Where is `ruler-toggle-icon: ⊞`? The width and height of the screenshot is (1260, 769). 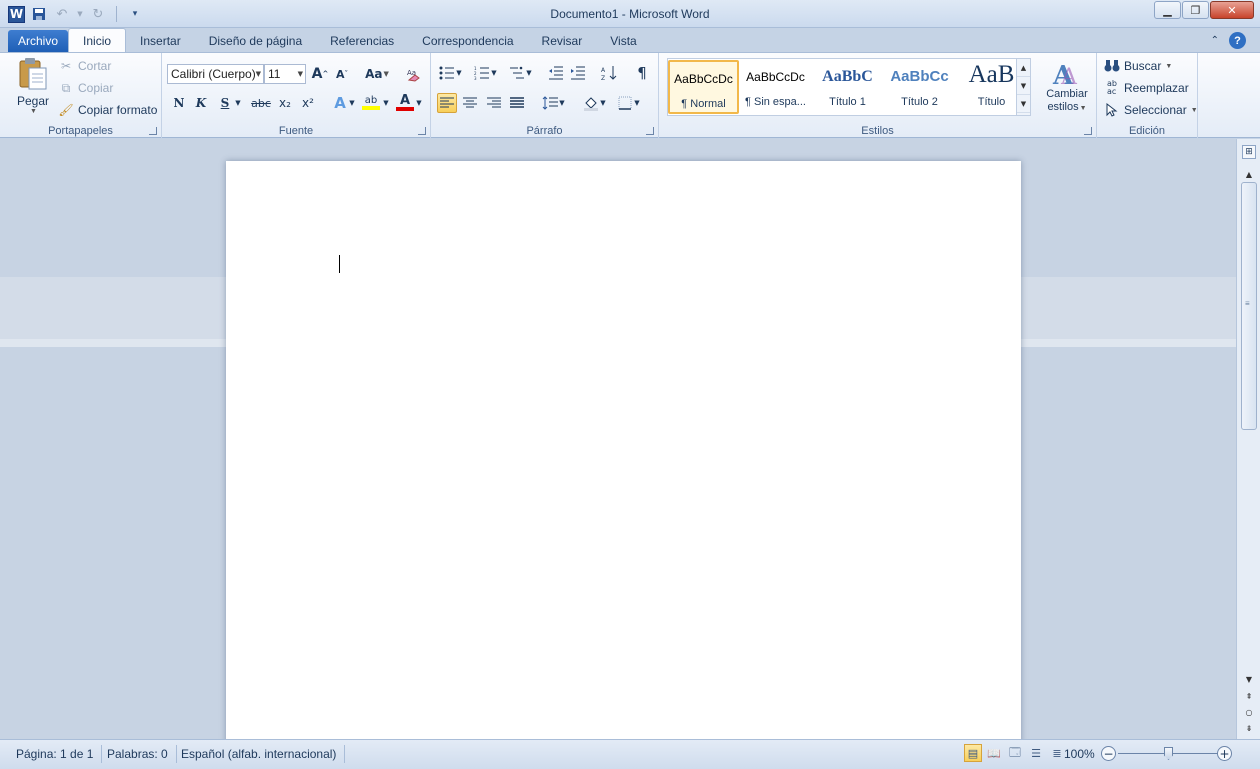
ruler-toggle-icon: ⊞ is located at coordinates (1249, 152).